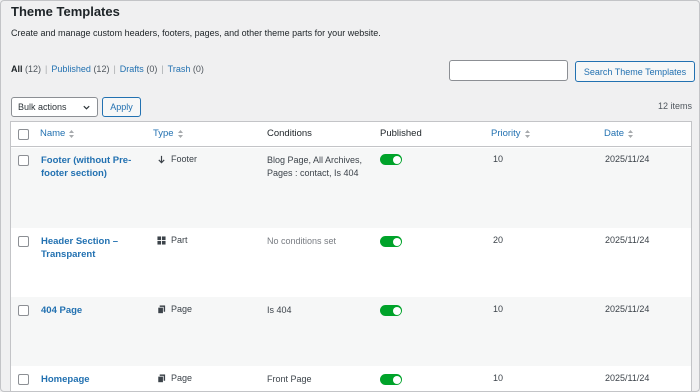 This screenshot has height=392, width=700. Describe the element at coordinates (674, 106) in the screenshot. I see `items-count: 12 items` at that location.